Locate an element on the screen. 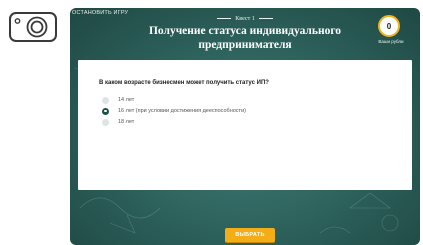 The height and width of the screenshot is (245, 423). quest-label-text: Квест 1 is located at coordinates (245, 19).